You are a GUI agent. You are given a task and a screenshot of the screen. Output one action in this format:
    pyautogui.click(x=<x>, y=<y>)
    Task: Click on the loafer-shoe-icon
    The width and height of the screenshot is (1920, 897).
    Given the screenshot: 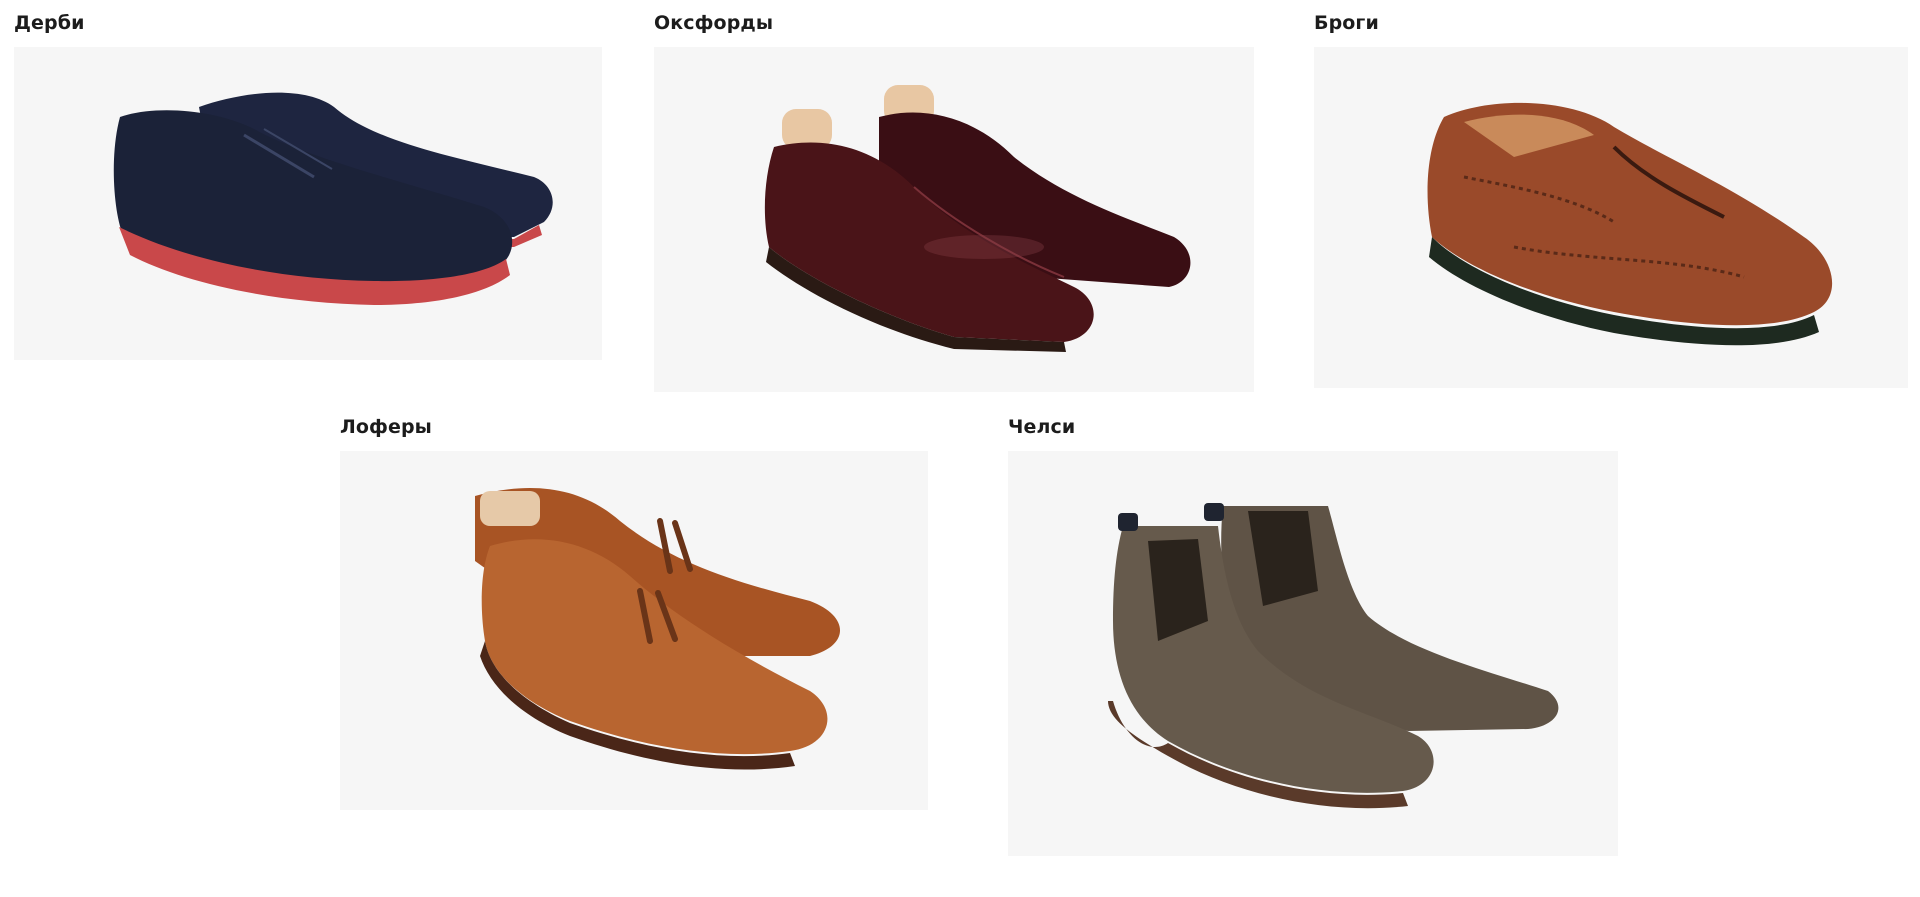 What is the action you would take?
    pyautogui.click(x=634, y=630)
    